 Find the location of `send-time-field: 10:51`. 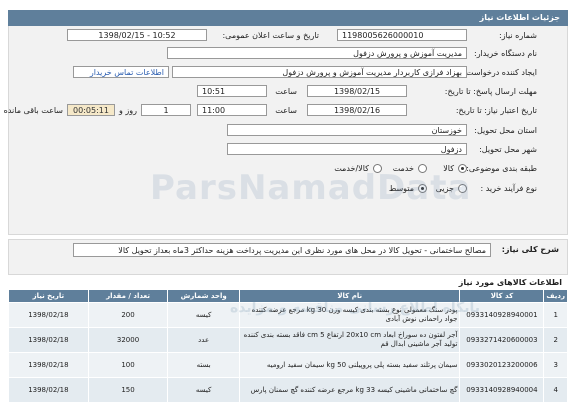

send-time-field: 10:51 is located at coordinates (232, 91).